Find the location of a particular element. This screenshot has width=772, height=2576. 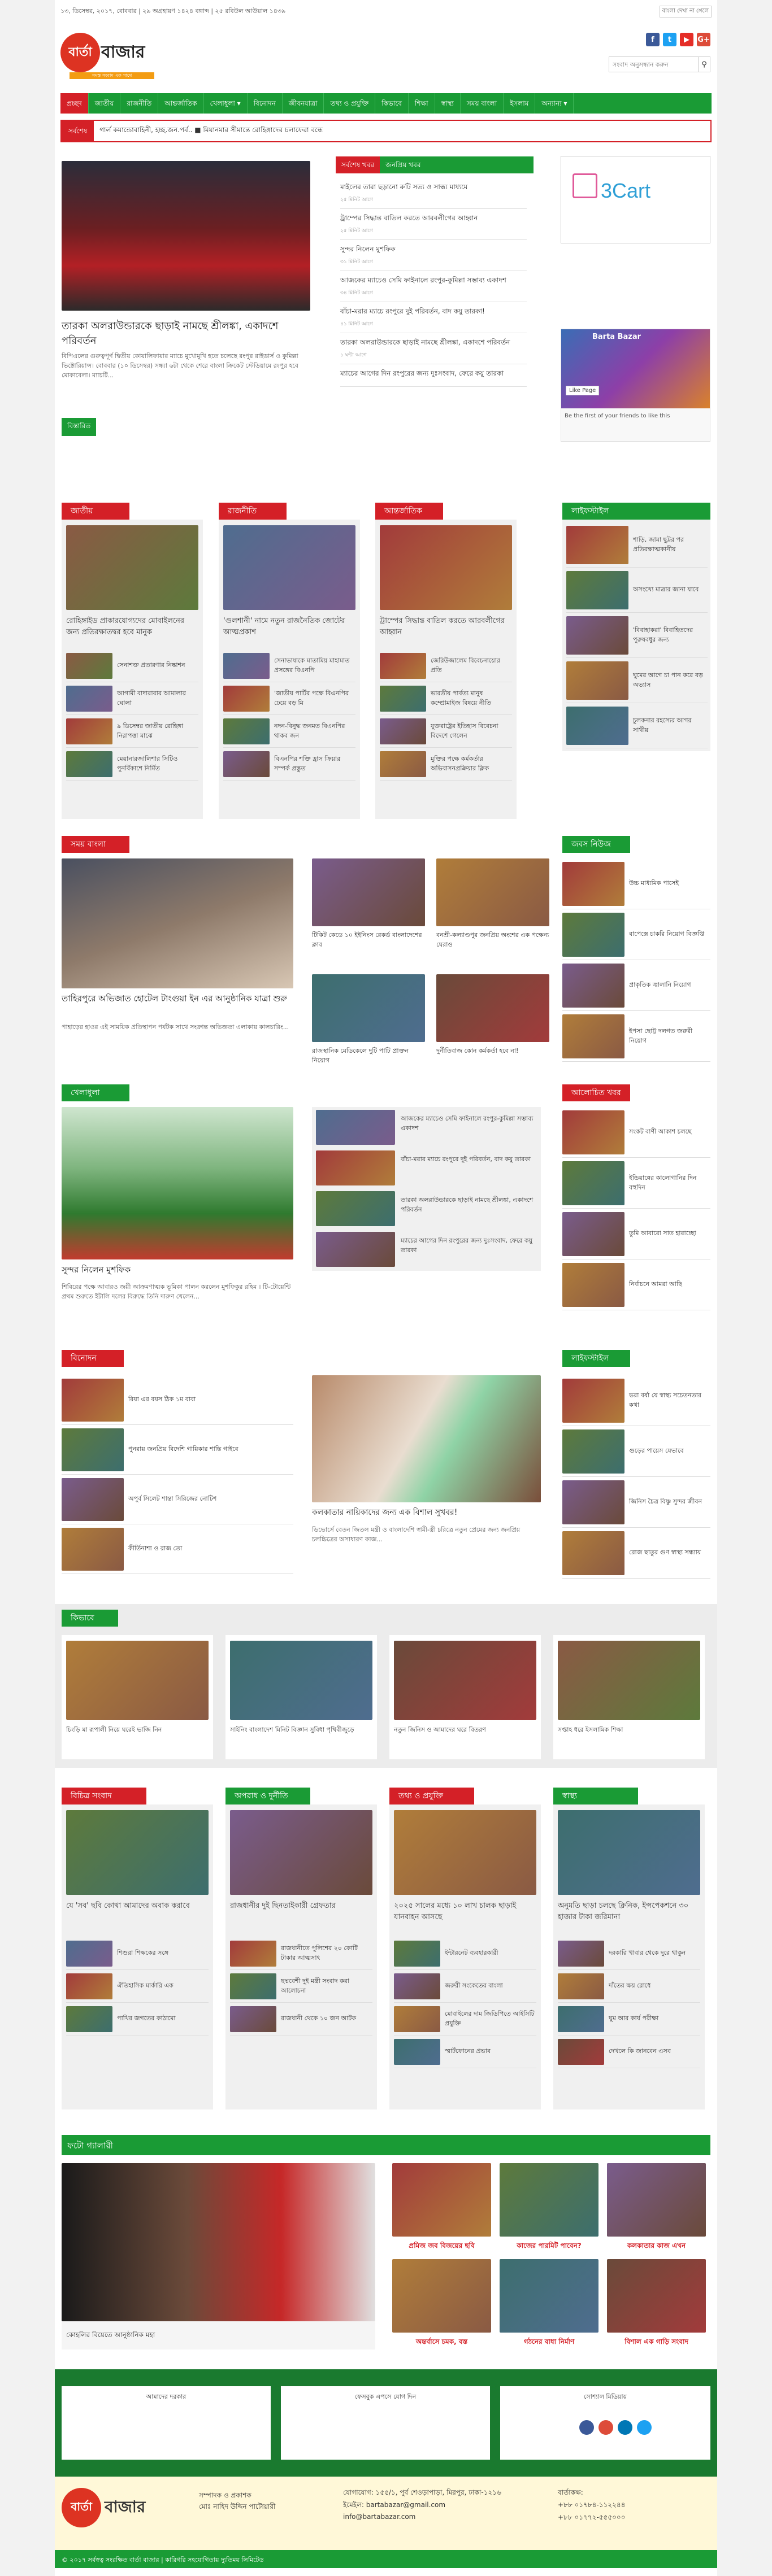

section2-header: বিচিত্র সংবাদ is located at coordinates (104, 1796).